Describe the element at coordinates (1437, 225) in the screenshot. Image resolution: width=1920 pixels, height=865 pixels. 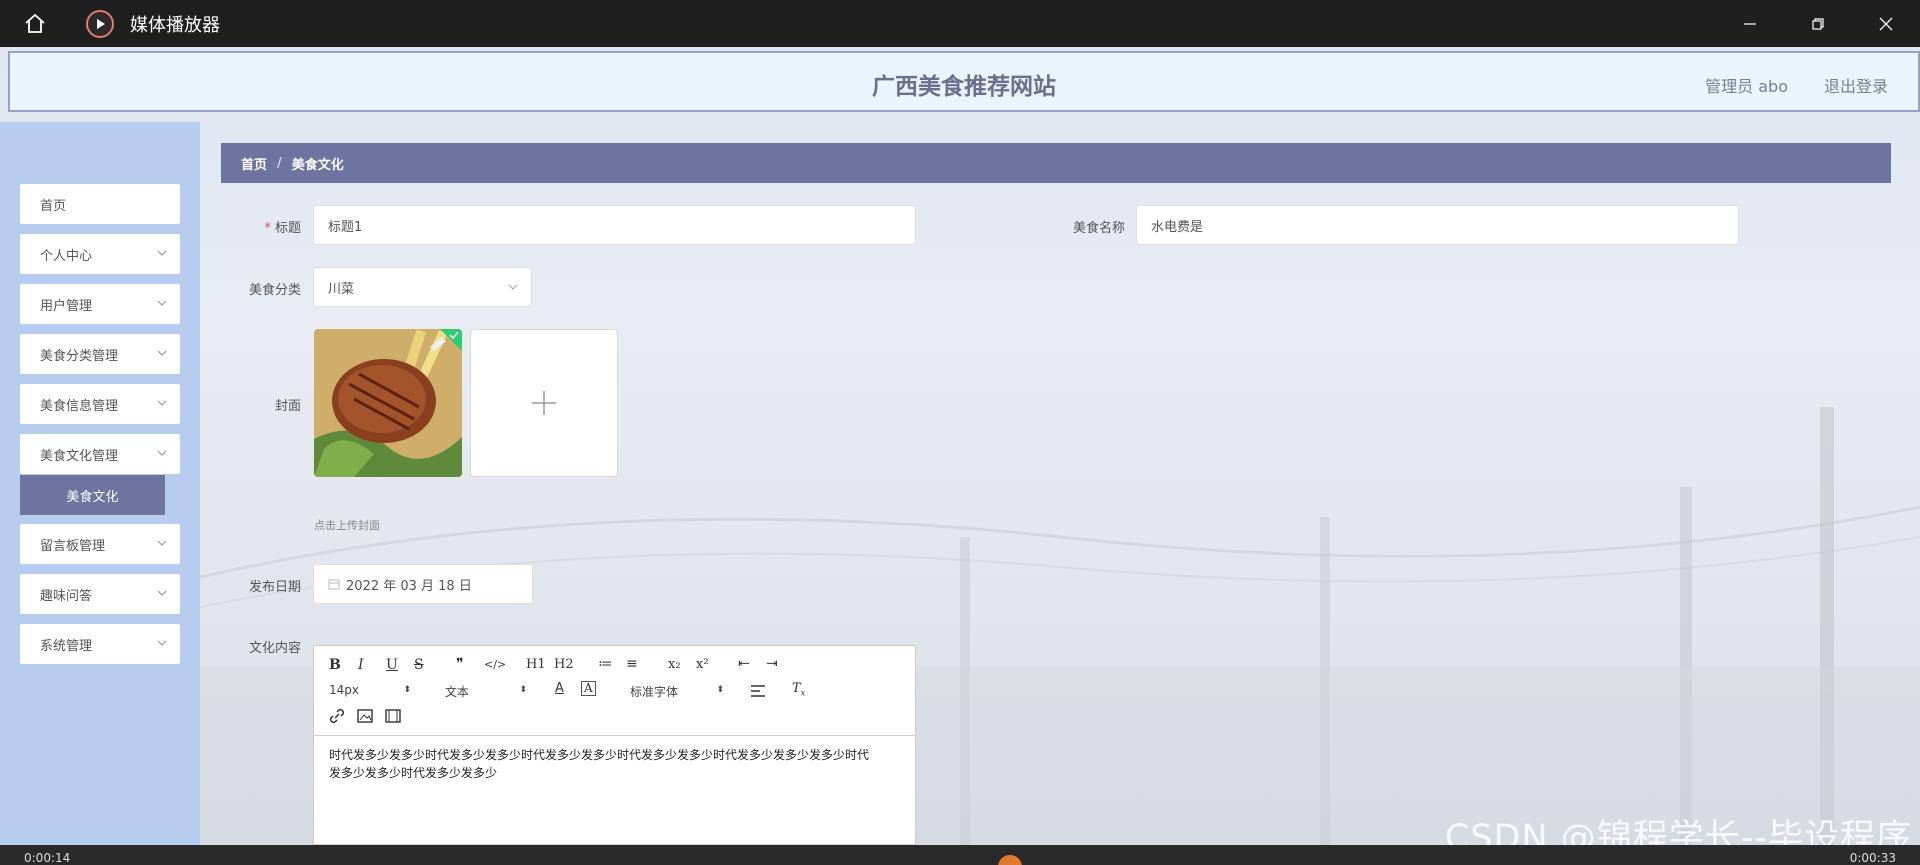
I see `food-name-input: 水电费是` at that location.